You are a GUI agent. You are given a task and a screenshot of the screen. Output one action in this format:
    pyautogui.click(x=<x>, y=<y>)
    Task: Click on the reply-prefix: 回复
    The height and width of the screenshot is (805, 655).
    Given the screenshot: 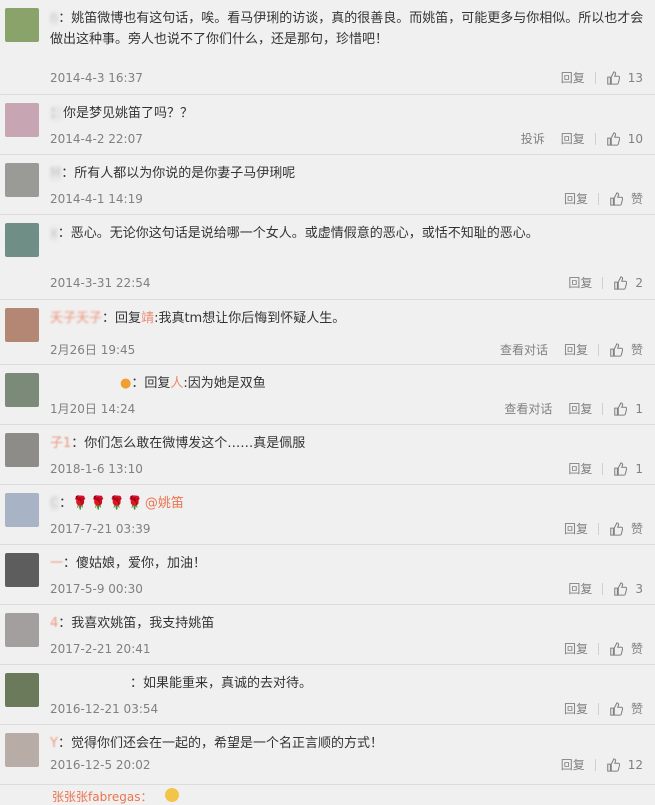 What is the action you would take?
    pyautogui.click(x=128, y=318)
    